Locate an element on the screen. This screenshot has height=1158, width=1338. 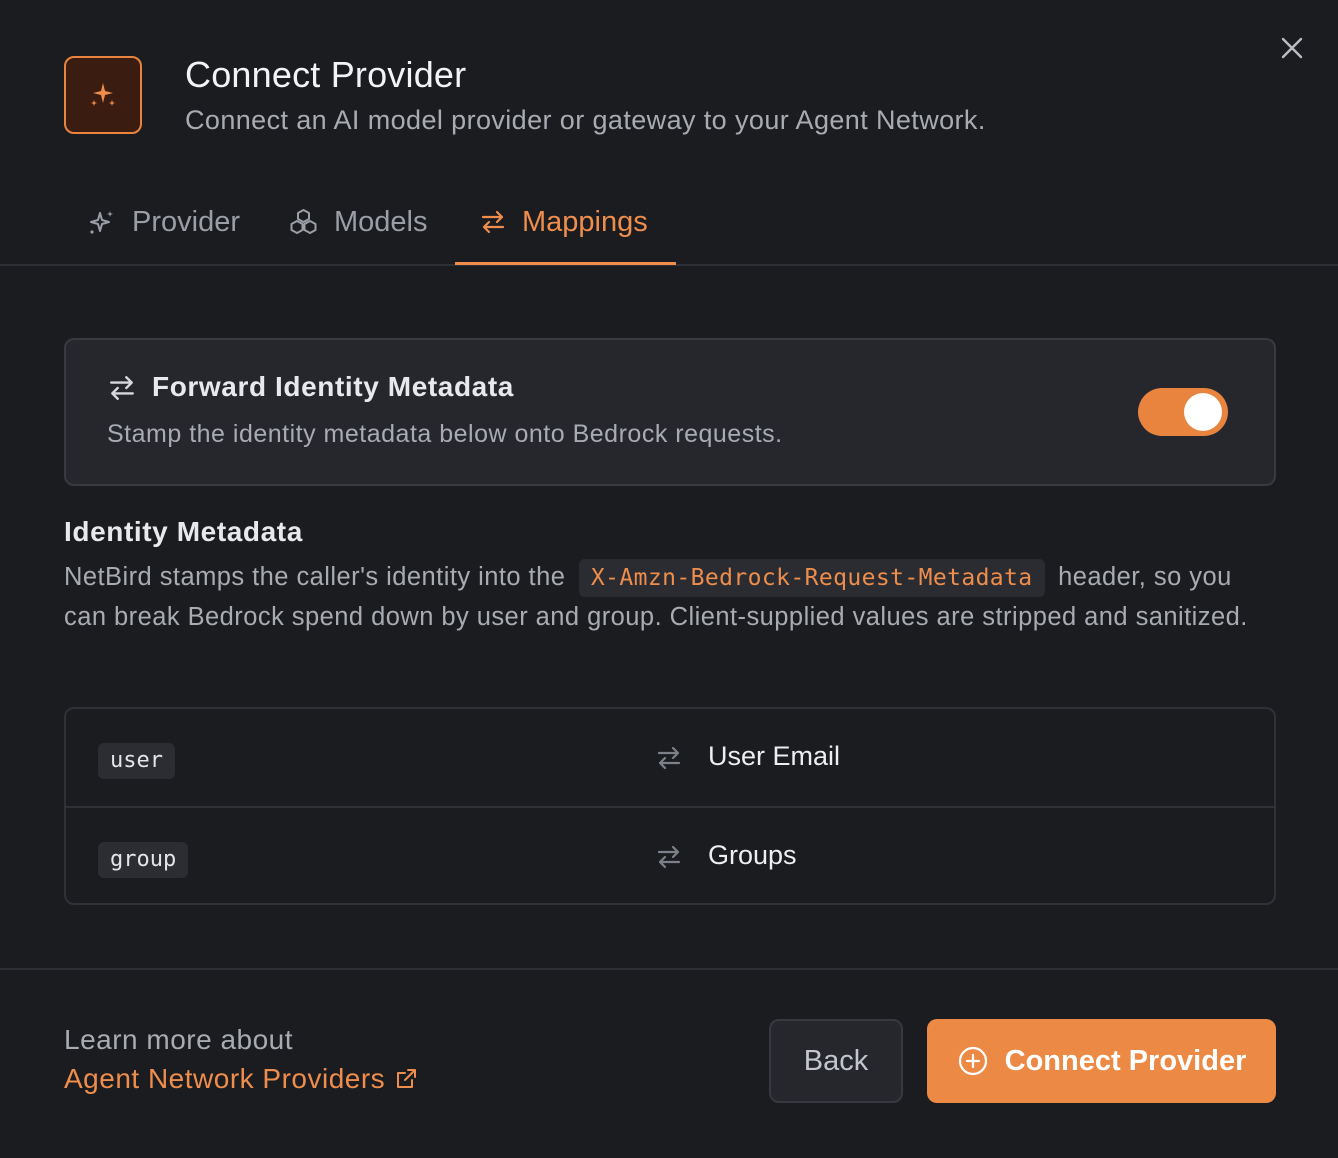
page-title: Connect Provider is located at coordinates (326, 74).